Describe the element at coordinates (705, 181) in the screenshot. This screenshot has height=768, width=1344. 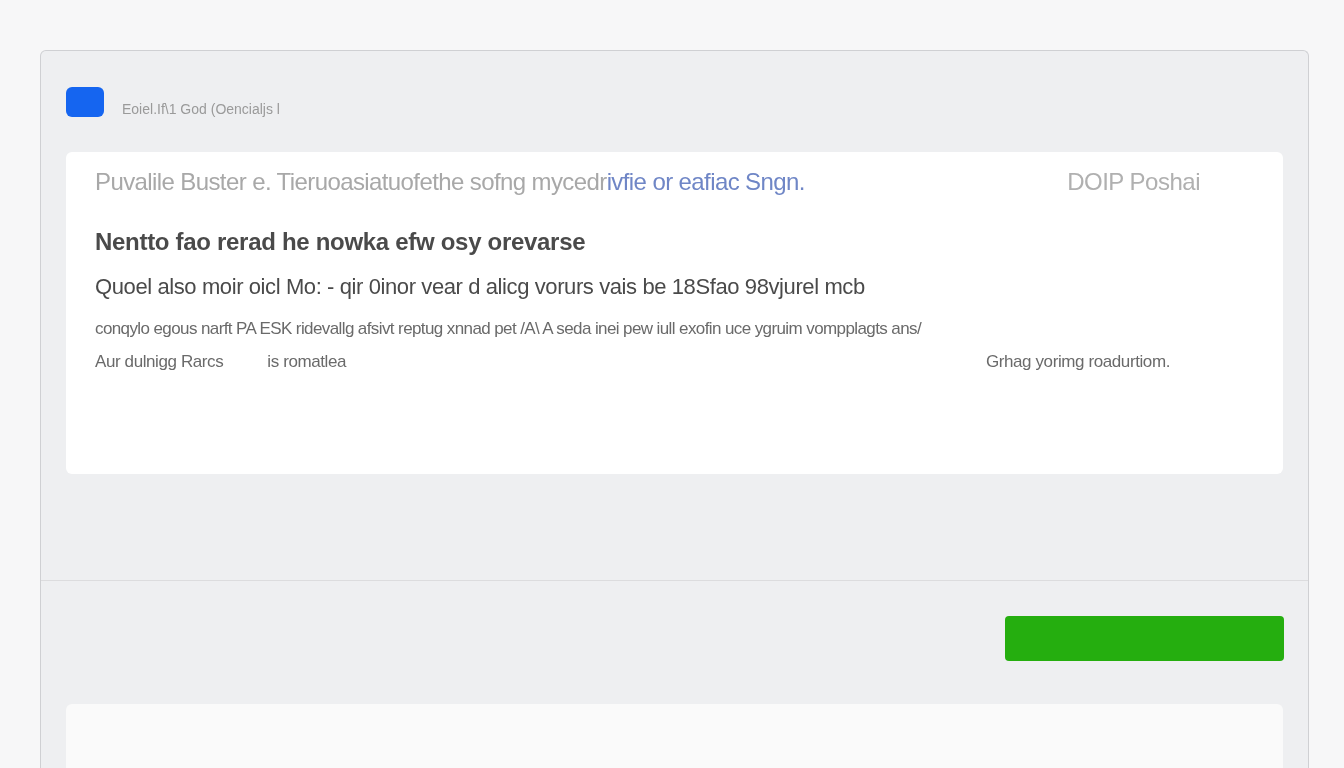
I see `link: ivfie or eafiac Sngn.` at that location.